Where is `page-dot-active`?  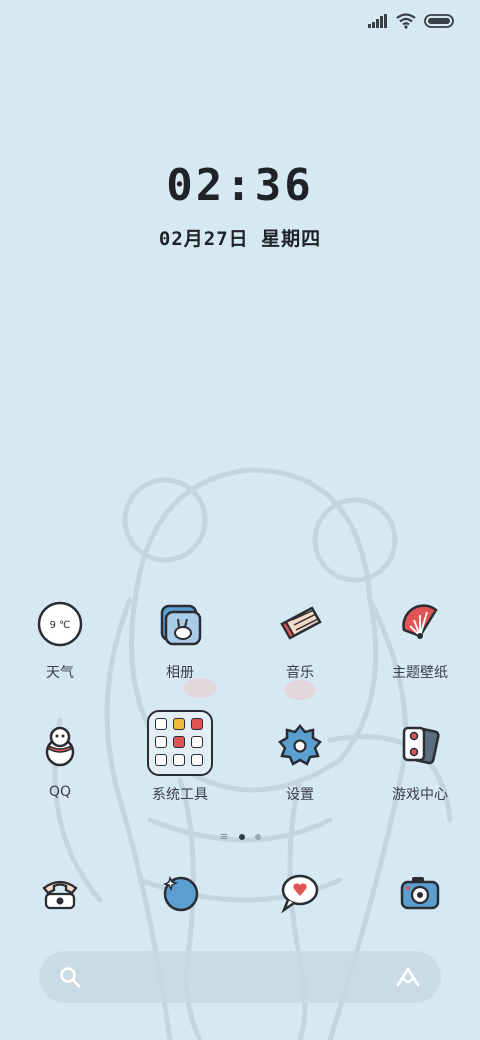
page-dot-active is located at coordinates (241, 836).